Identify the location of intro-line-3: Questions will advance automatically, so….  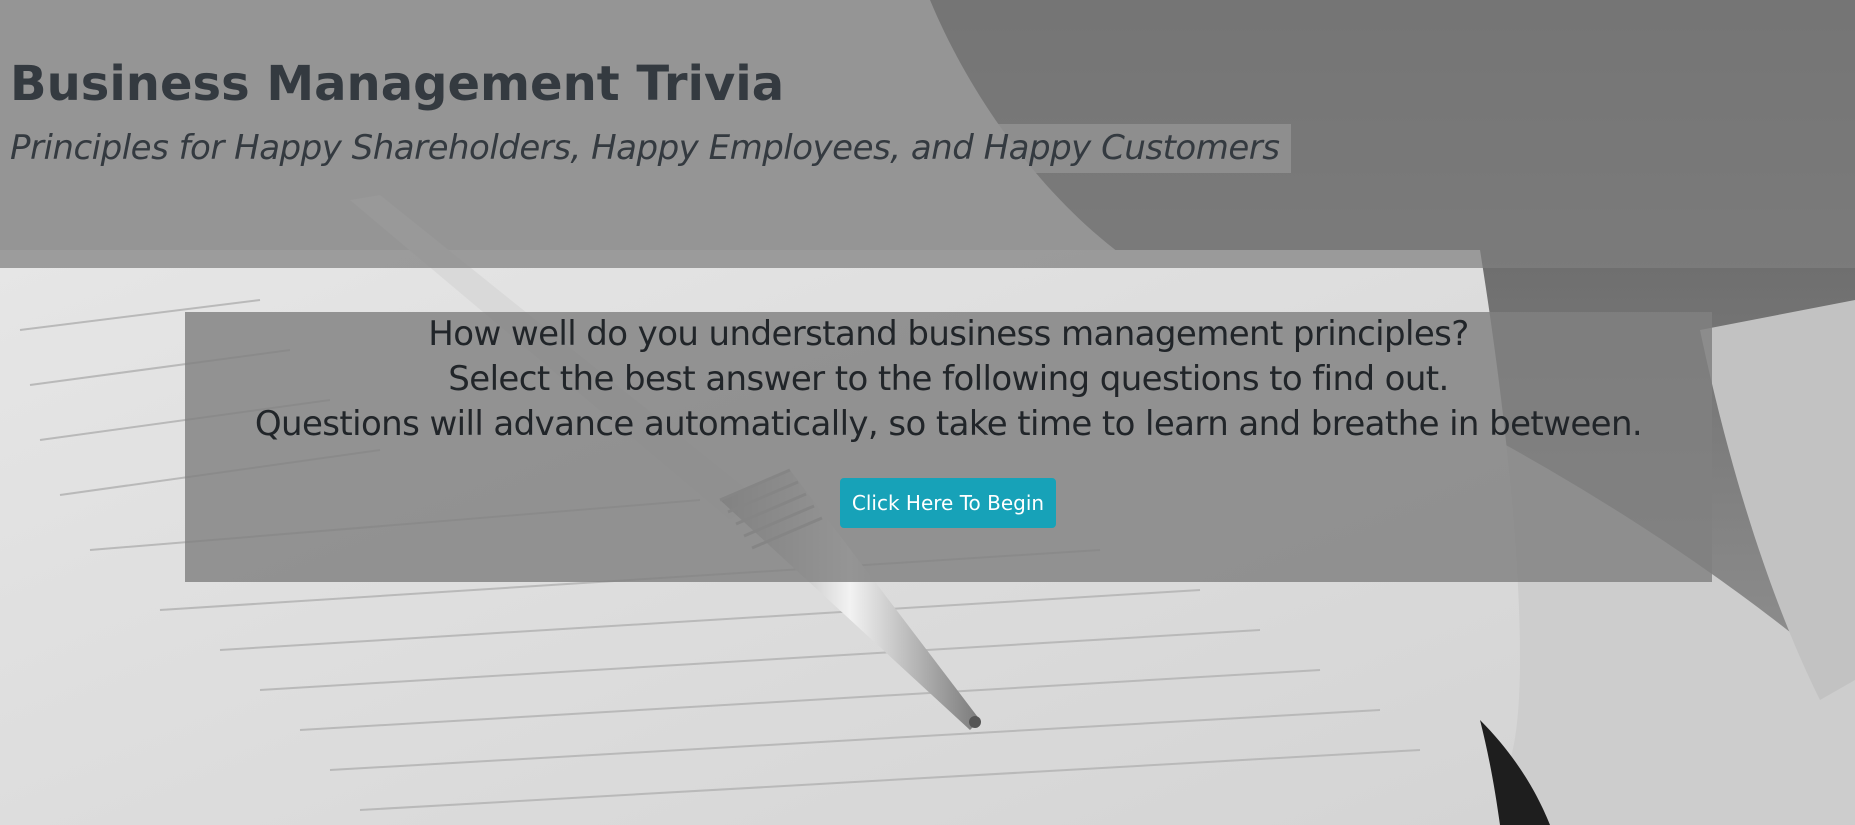
(948, 424).